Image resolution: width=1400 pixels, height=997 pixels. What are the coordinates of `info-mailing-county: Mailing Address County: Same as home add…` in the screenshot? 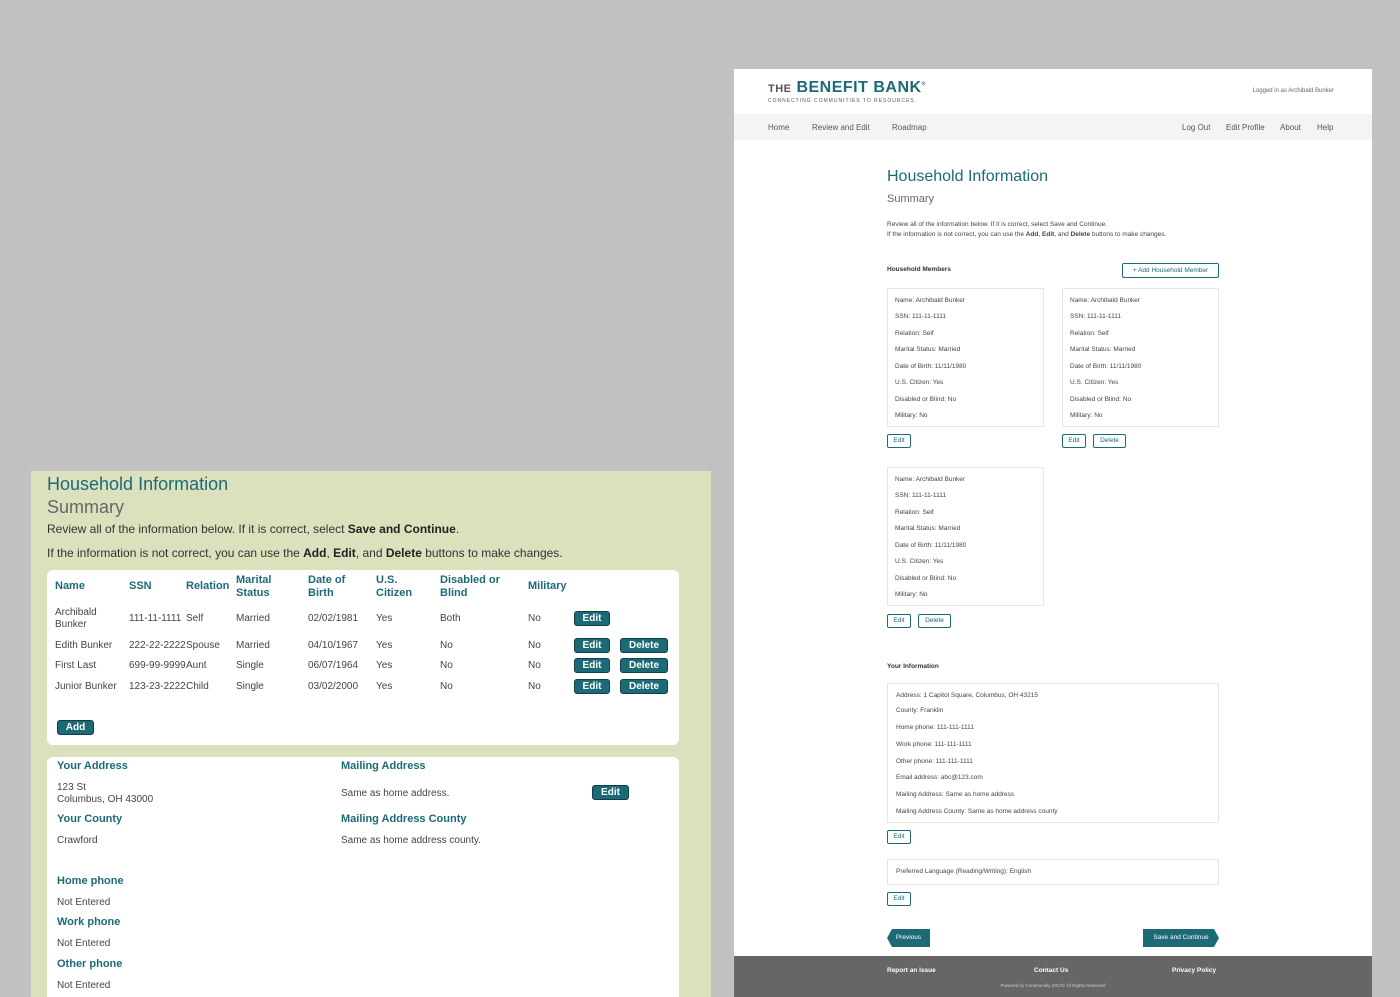 It's located at (977, 811).